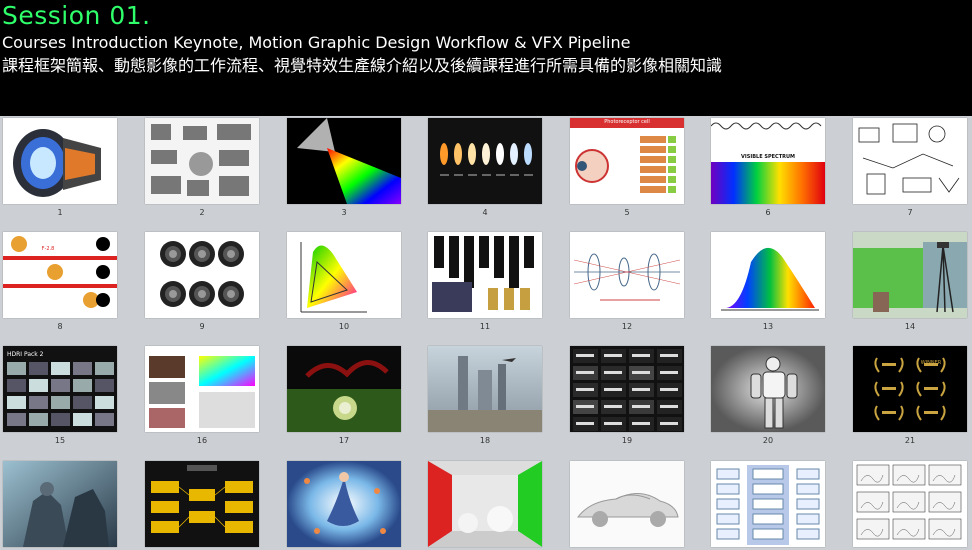 The width and height of the screenshot is (972, 550). Describe the element at coordinates (768, 161) in the screenshot. I see `visible-spectrum-icon: VISIBLE SPECTRUM` at that location.